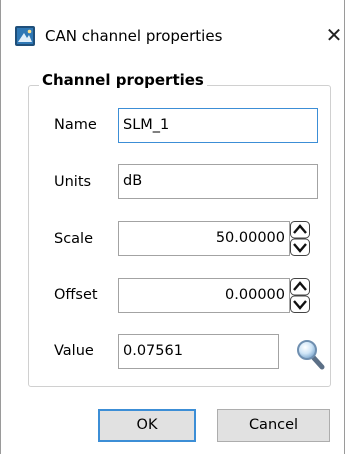  I want to click on scale-input: 50.00000, so click(204, 238).